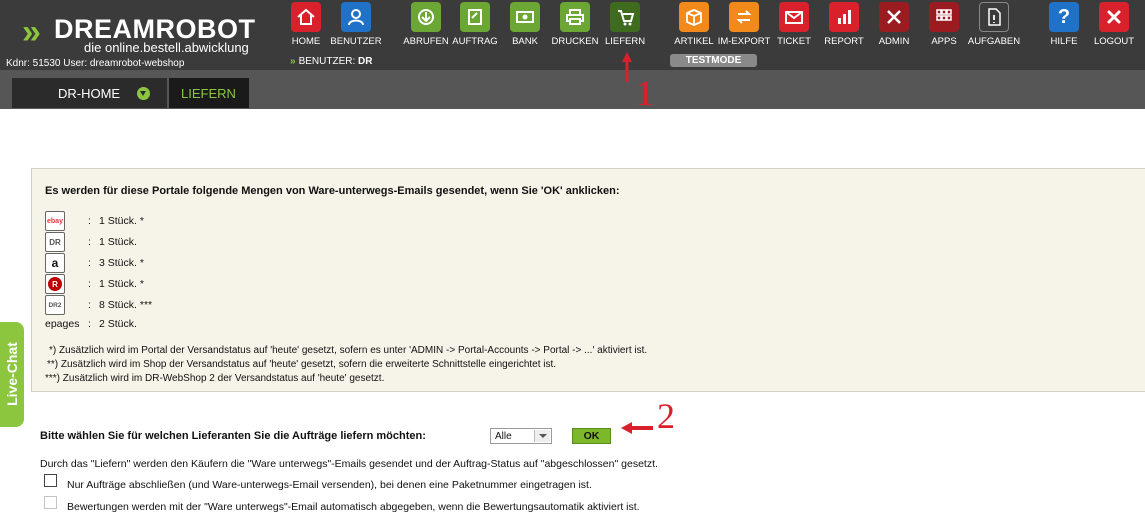  I want to click on home-icon, so click(306, 17).